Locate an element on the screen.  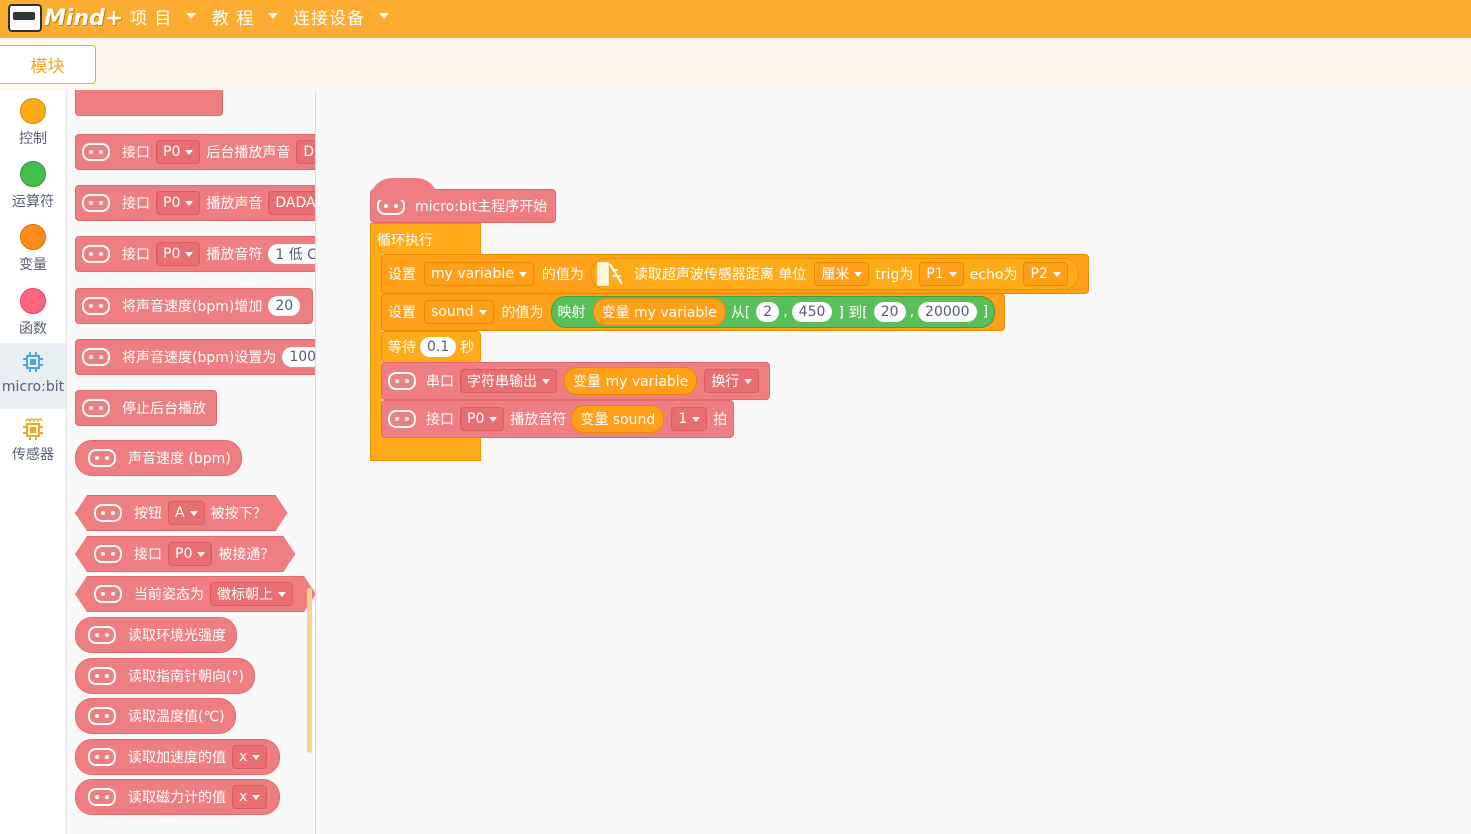
palette-block-temperature: 读取温度值(℃) is located at coordinates (155, 716).